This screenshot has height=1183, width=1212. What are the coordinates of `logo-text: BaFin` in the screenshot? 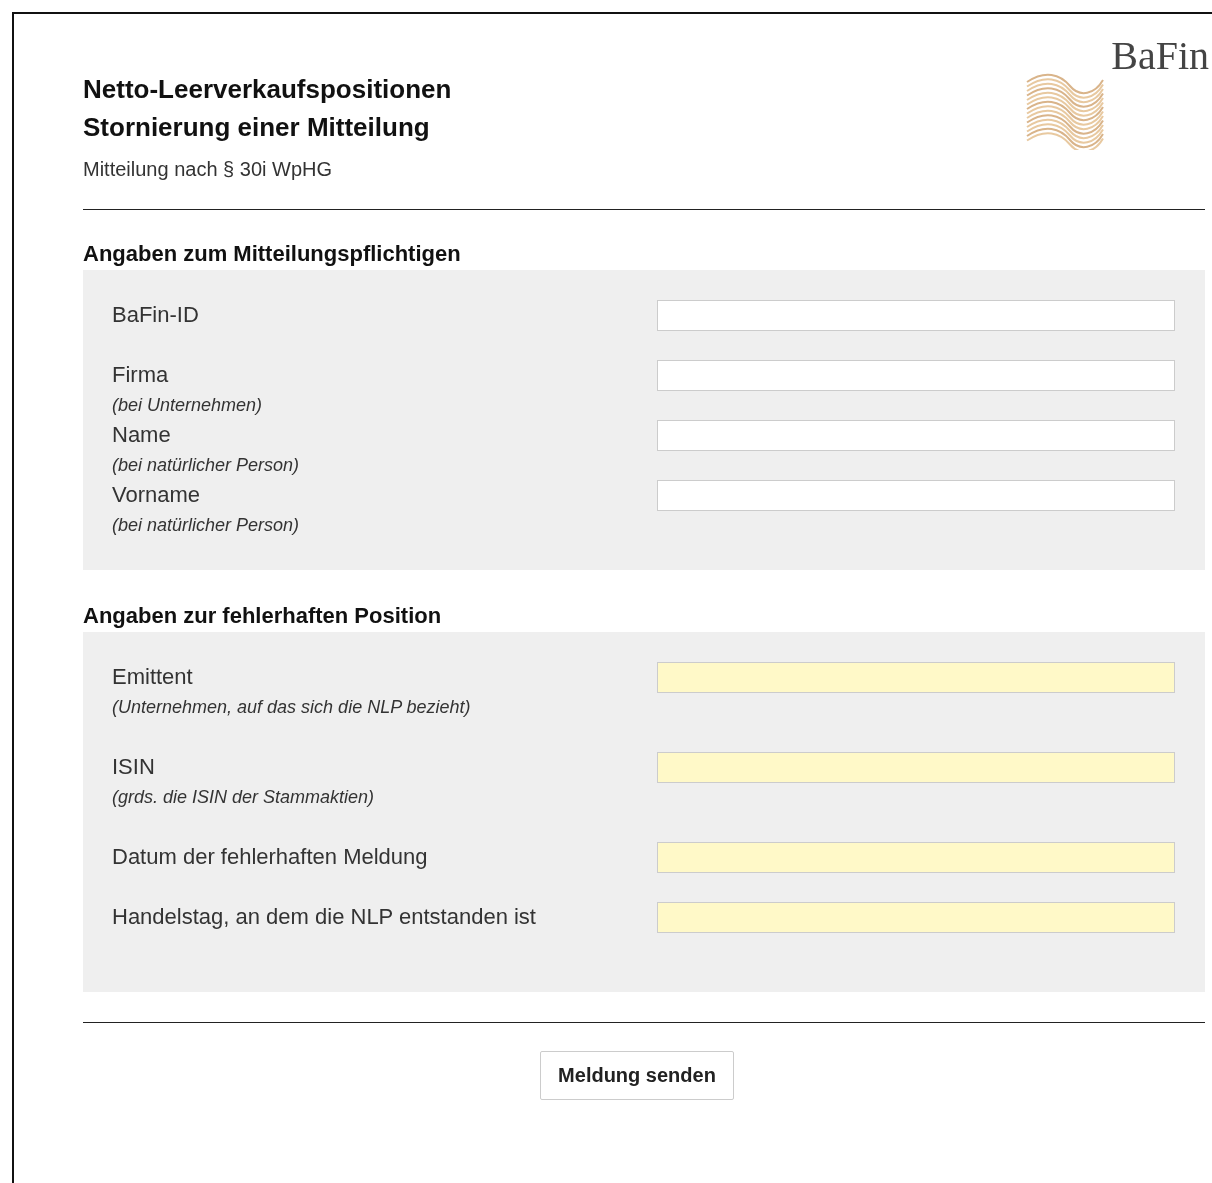 It's located at (1160, 56).